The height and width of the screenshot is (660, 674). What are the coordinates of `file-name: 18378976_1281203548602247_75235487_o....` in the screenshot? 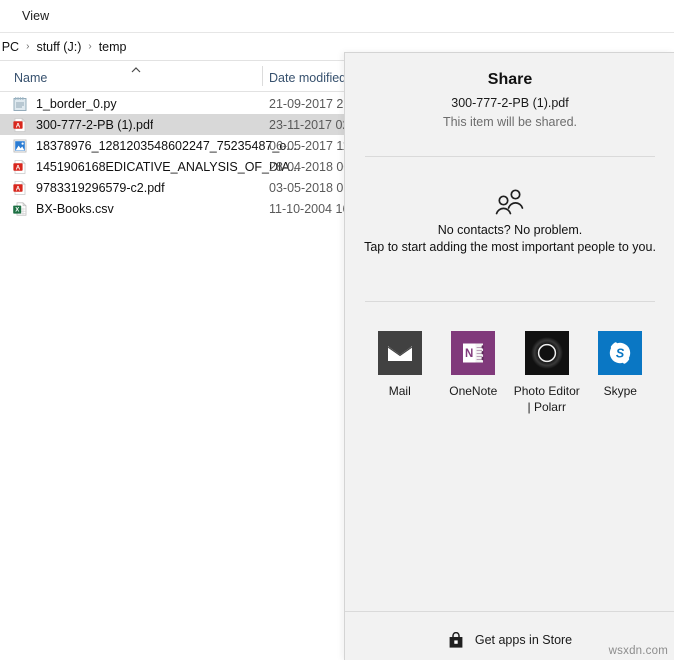 It's located at (168, 145).